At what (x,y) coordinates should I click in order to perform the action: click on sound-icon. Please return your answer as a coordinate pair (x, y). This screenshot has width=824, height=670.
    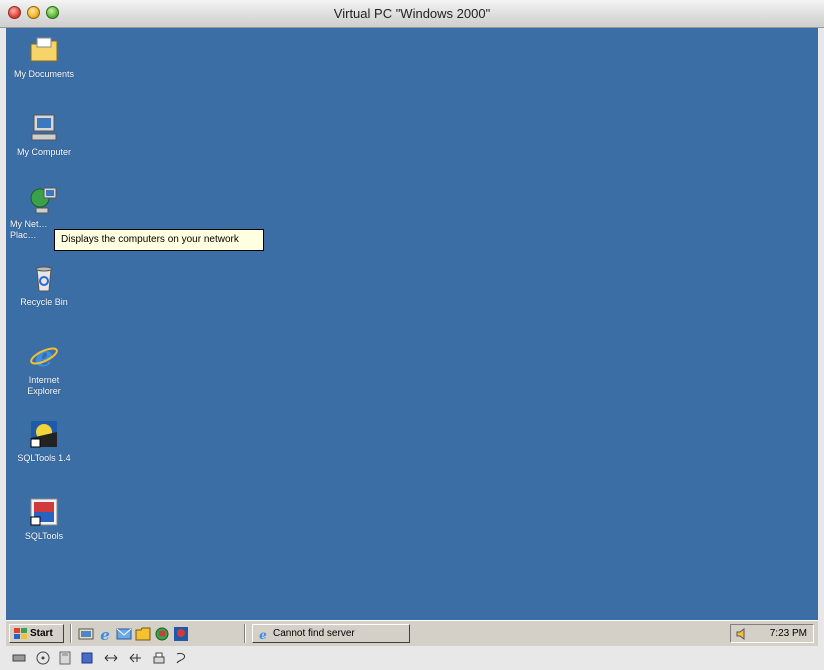
    Looking at the image, I should click on (181, 658).